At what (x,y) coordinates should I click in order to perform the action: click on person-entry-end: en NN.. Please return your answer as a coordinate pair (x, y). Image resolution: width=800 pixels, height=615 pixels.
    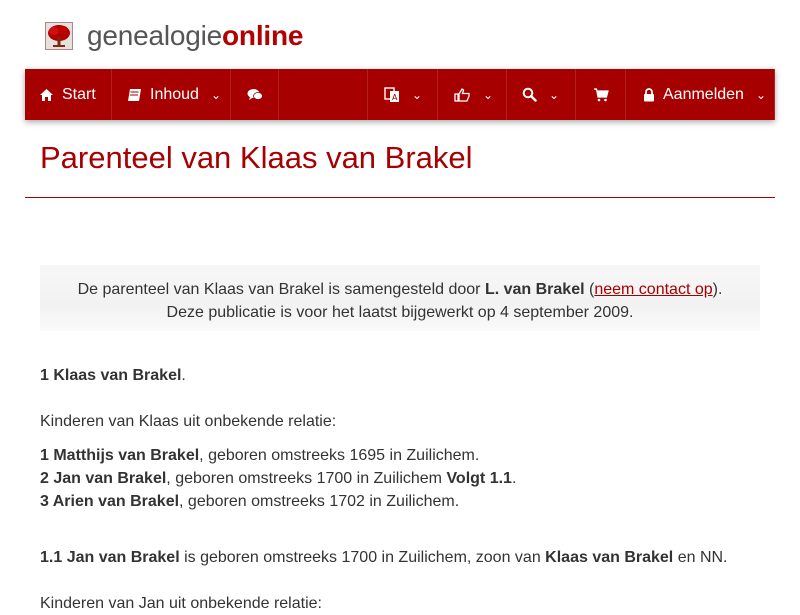
    Looking at the image, I should click on (700, 557).